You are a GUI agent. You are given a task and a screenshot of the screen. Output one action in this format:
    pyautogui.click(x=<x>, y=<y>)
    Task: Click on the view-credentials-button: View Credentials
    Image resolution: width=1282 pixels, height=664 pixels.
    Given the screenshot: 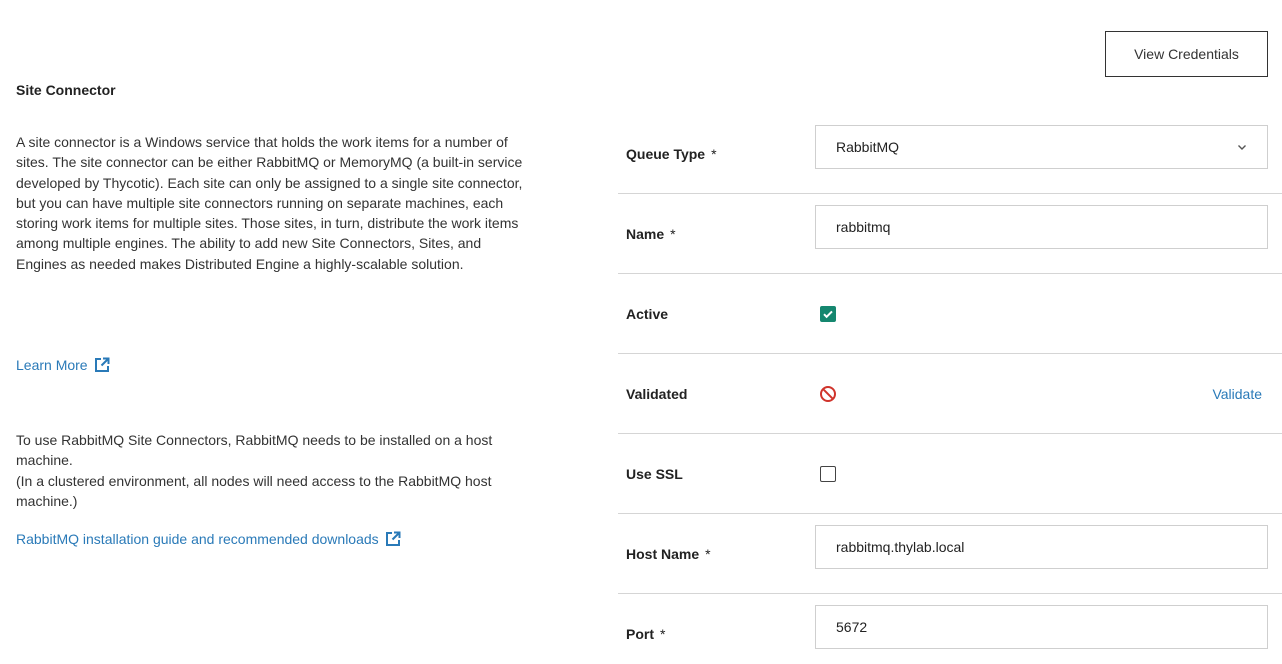 What is the action you would take?
    pyautogui.click(x=1186, y=54)
    